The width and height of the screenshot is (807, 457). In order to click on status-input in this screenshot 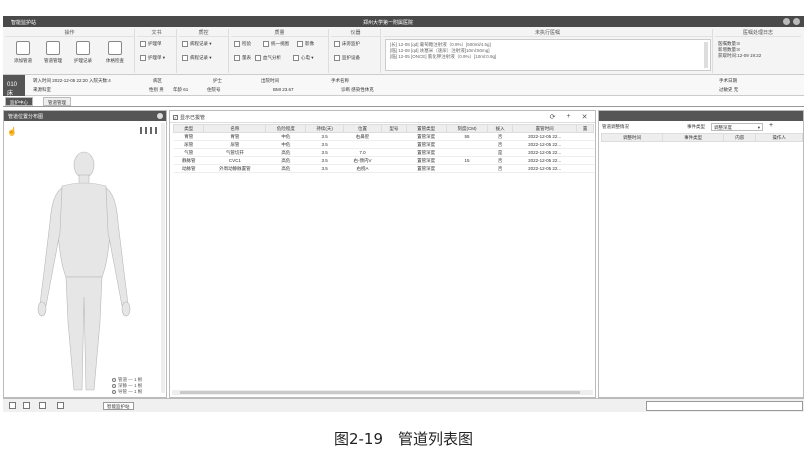, I will do `click(724, 406)`.